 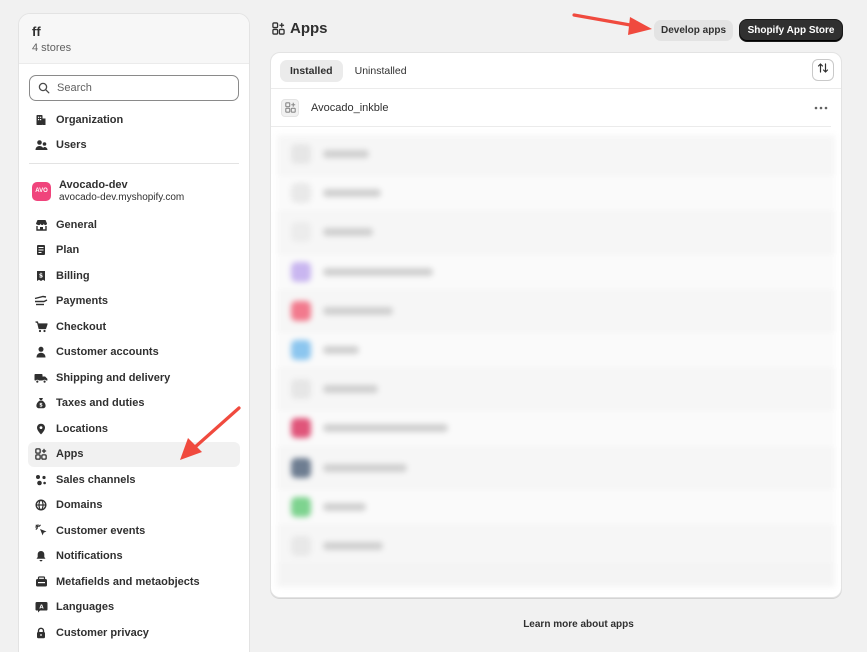 What do you see at coordinates (551, 108) in the screenshot?
I see `installed-app-row: Avocado_inkble` at bounding box center [551, 108].